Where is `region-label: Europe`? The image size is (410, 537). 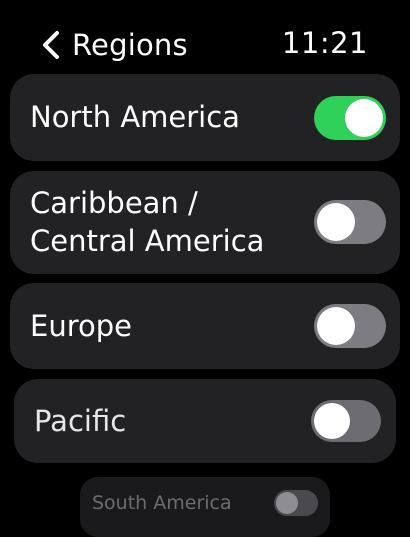
region-label: Europe is located at coordinates (81, 326).